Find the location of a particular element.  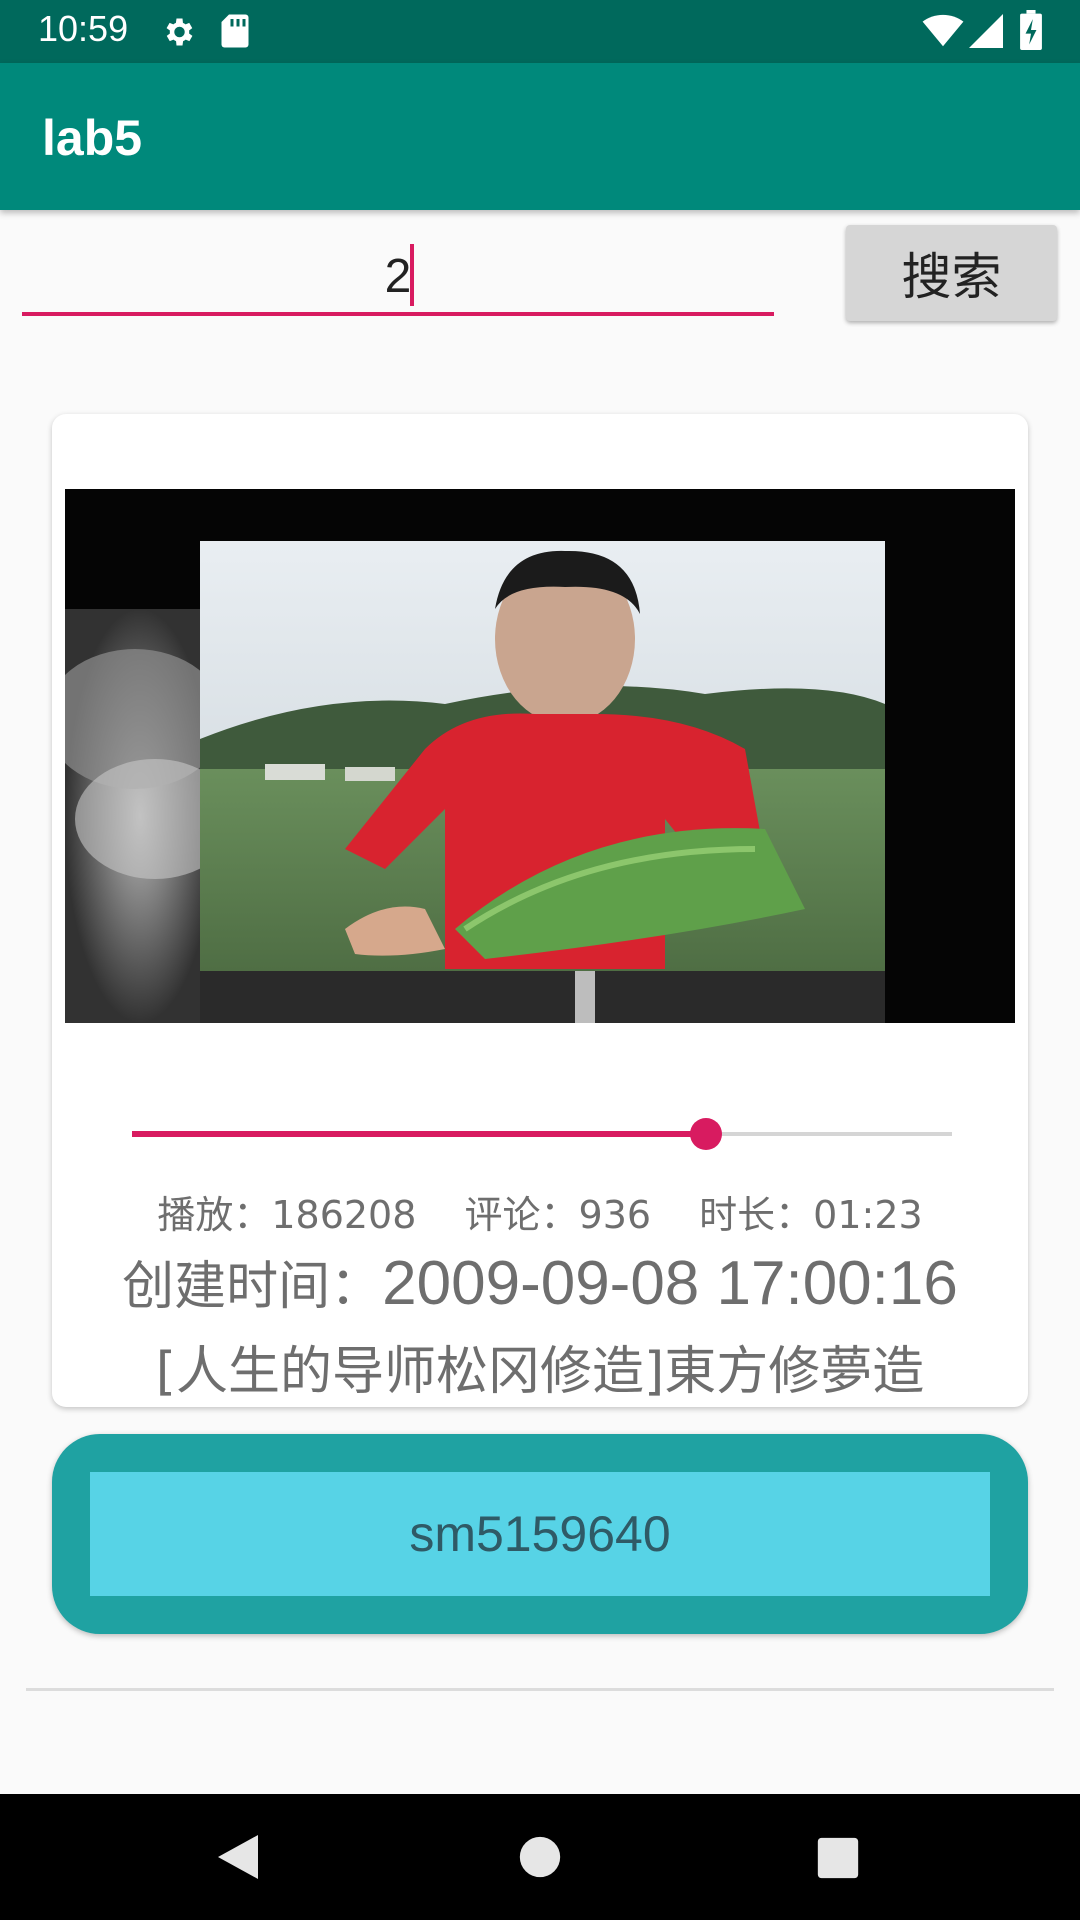

duration-label: 时长： is located at coordinates (756, 1215).